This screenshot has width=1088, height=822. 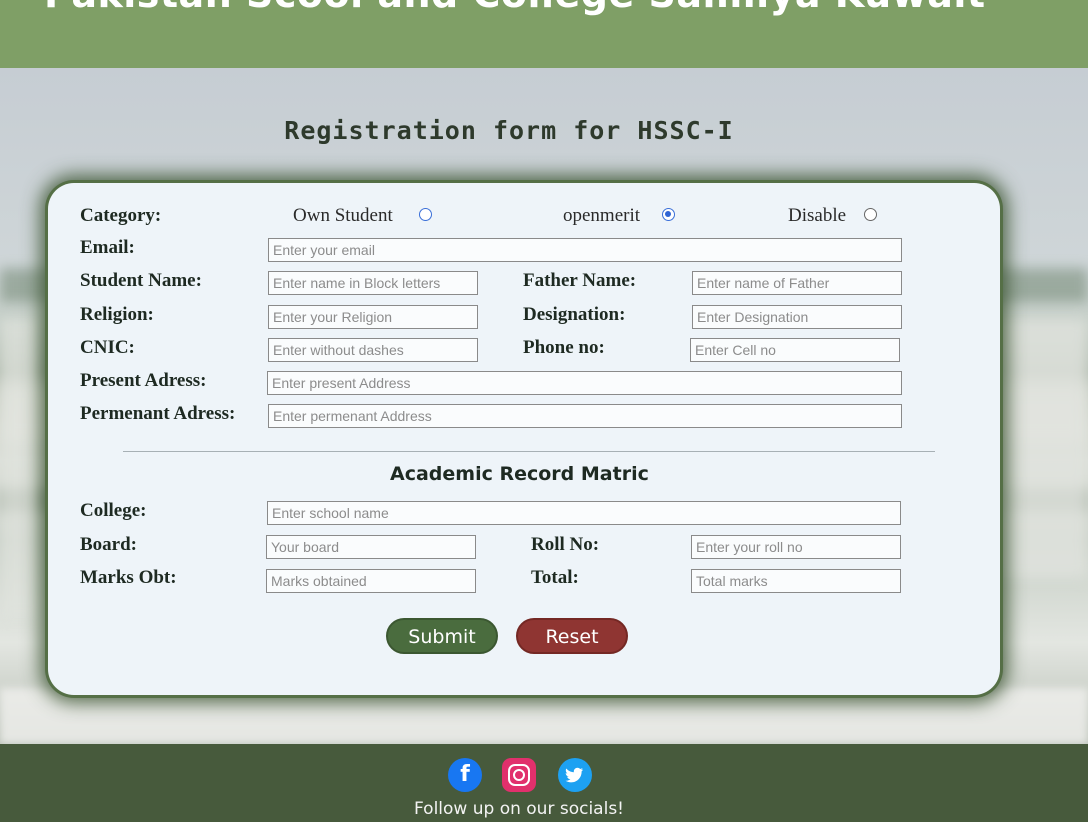 What do you see at coordinates (107, 247) in the screenshot?
I see `email-label: Email:` at bounding box center [107, 247].